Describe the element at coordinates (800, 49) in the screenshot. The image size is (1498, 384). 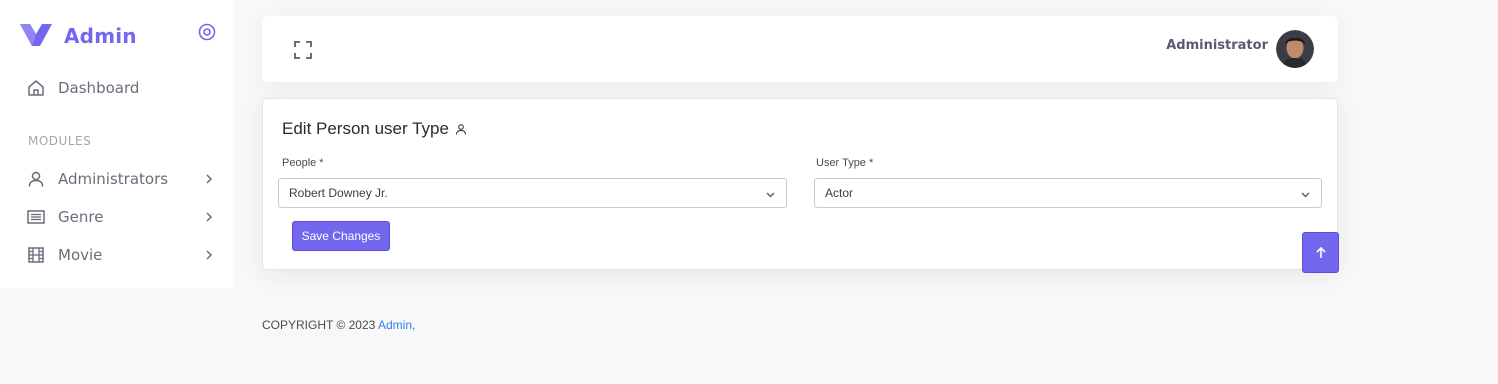
I see `top-navbar: Administrator` at that location.